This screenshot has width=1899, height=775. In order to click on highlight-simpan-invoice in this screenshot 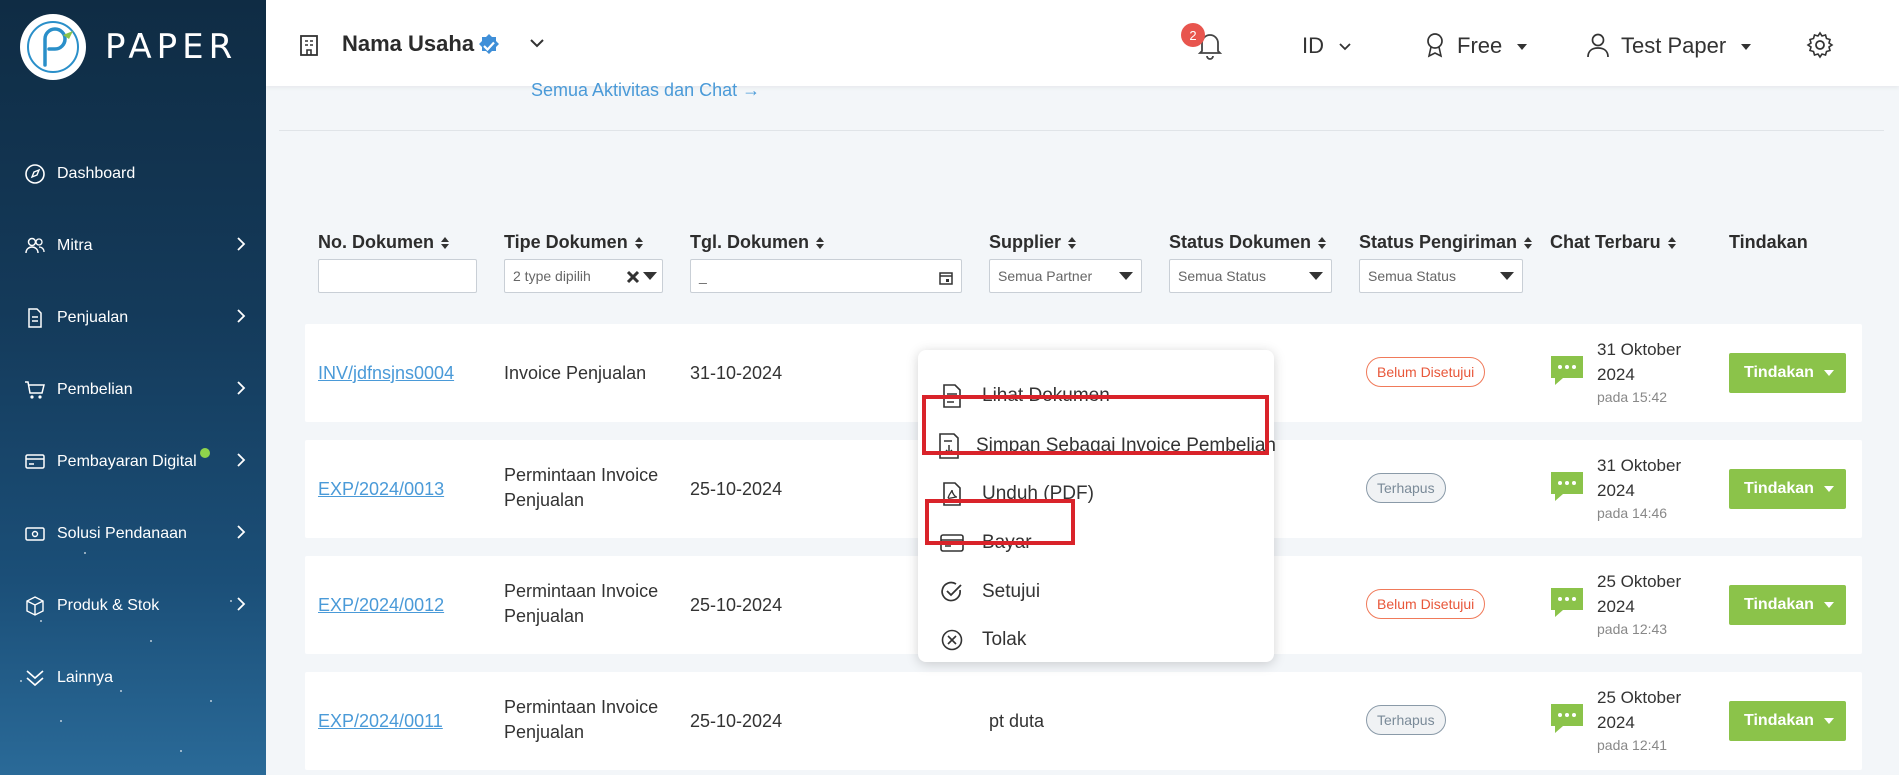, I will do `click(1095, 425)`.